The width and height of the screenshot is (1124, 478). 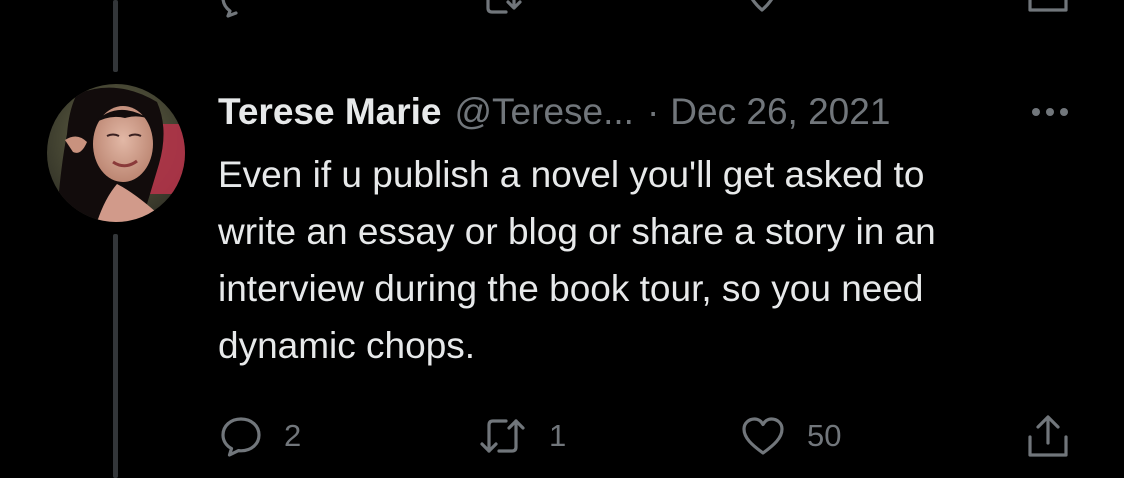 I want to click on heart-icon, so click(x=763, y=436).